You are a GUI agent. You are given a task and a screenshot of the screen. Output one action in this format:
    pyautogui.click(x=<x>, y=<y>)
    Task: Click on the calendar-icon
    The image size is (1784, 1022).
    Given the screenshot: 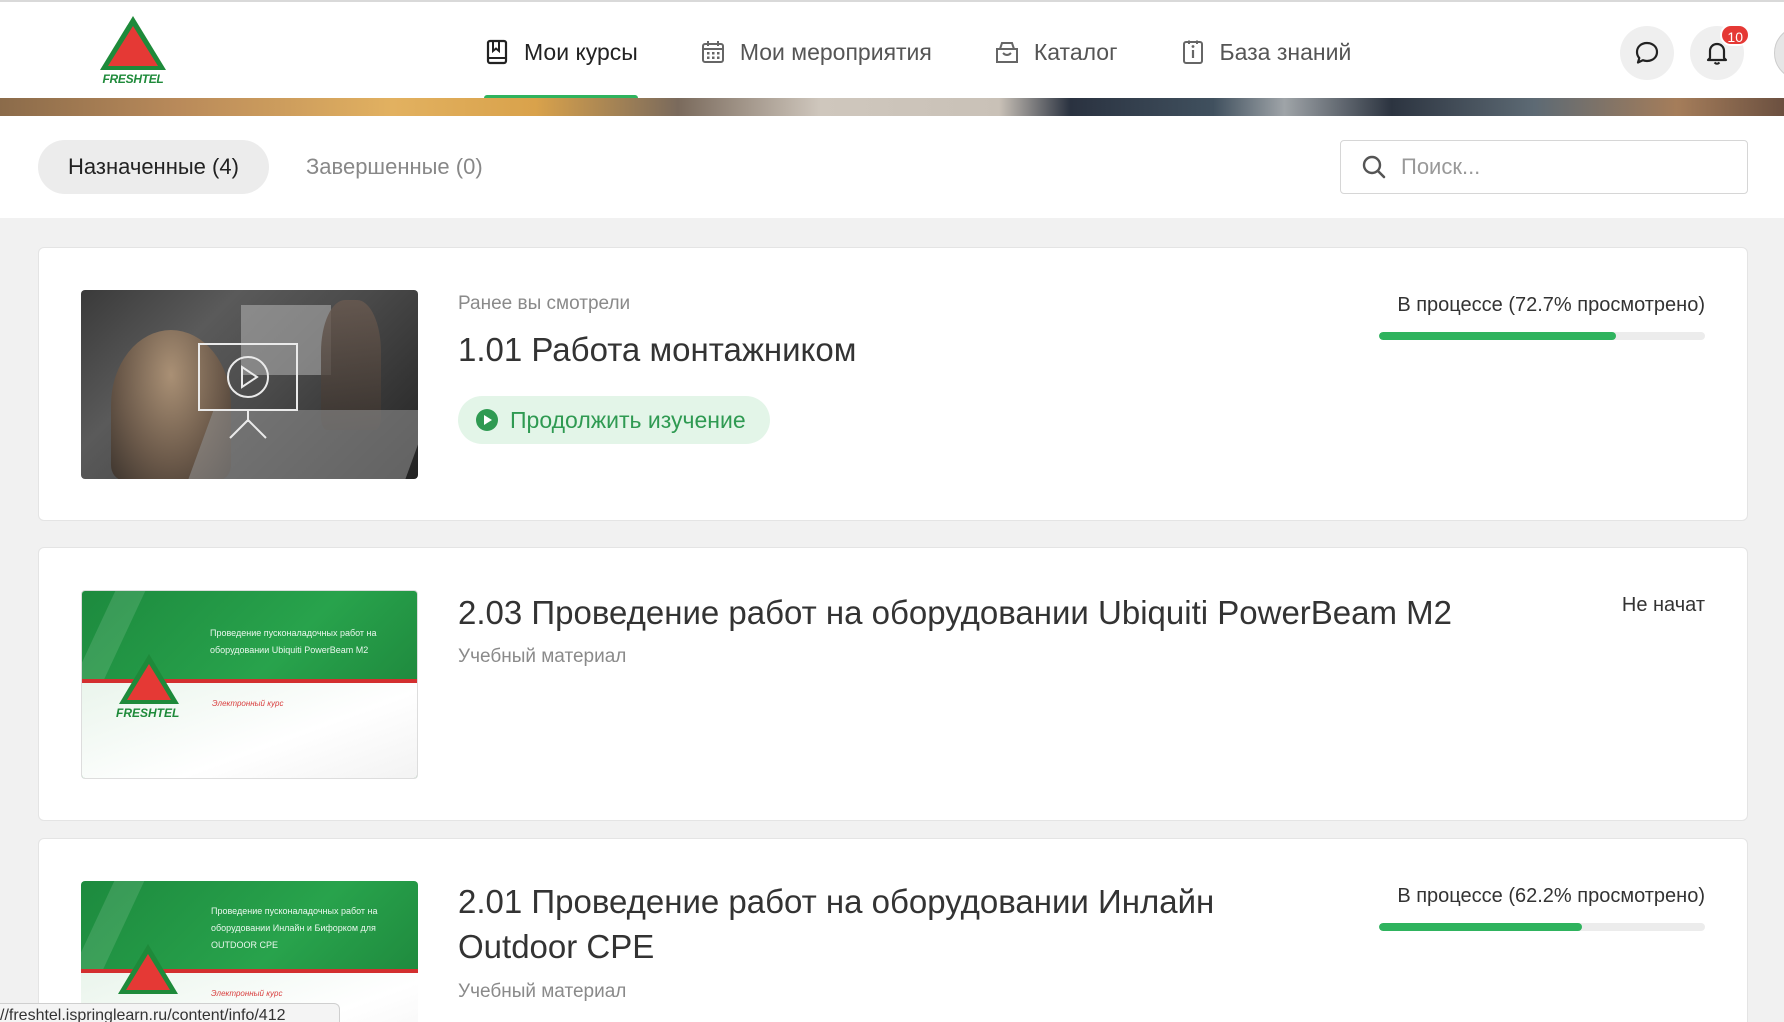 What is the action you would take?
    pyautogui.click(x=712, y=52)
    